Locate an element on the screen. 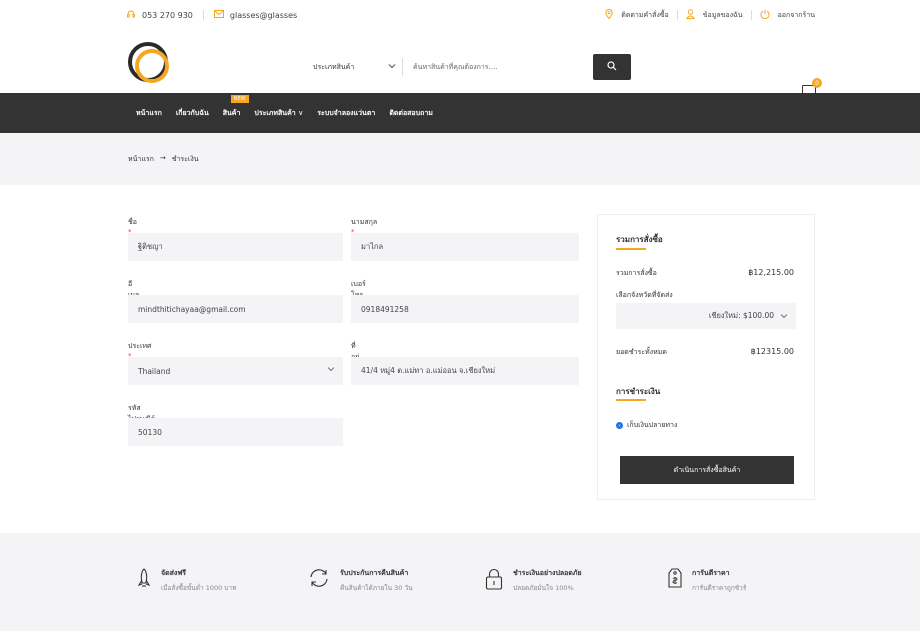  payment-option-label: เก็บเงินปลายทาง is located at coordinates (652, 425).